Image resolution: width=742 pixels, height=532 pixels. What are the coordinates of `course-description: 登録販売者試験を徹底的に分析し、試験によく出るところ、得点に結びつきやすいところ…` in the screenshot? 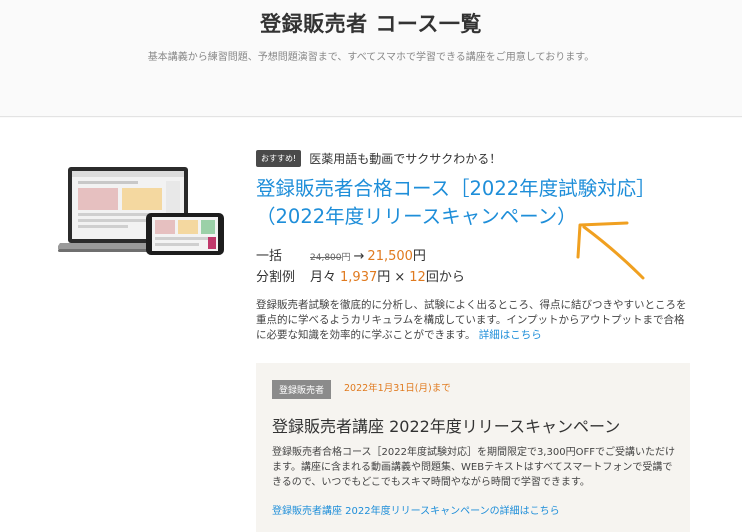 It's located at (472, 320).